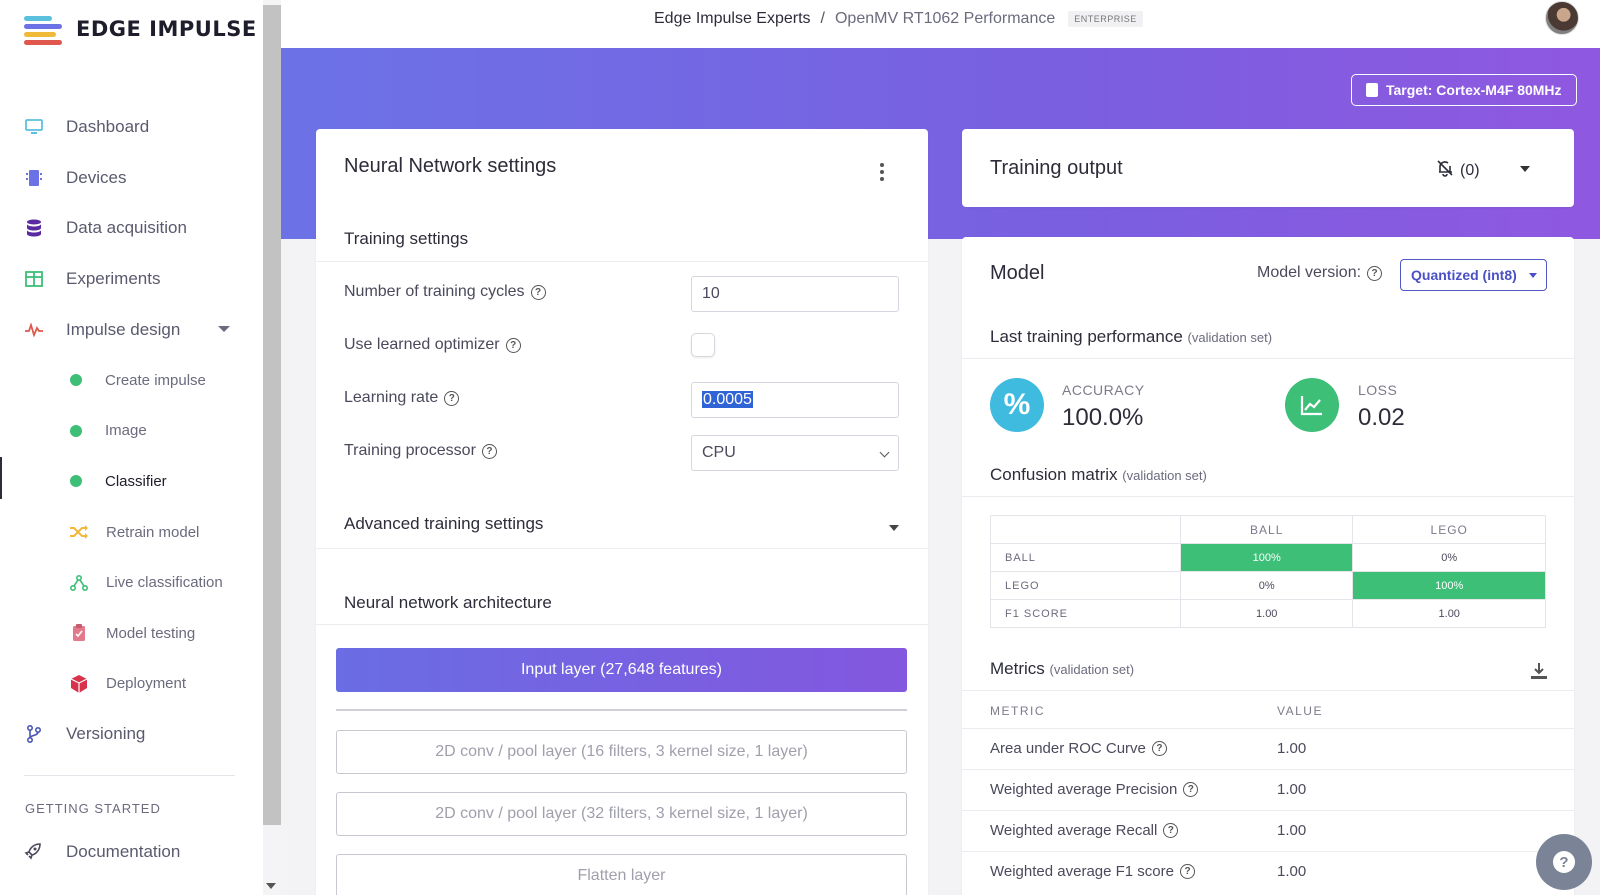 Image resolution: width=1600 pixels, height=895 pixels. Describe the element at coordinates (795, 400) in the screenshot. I see `learning-rate-input: 0.0005` at that location.